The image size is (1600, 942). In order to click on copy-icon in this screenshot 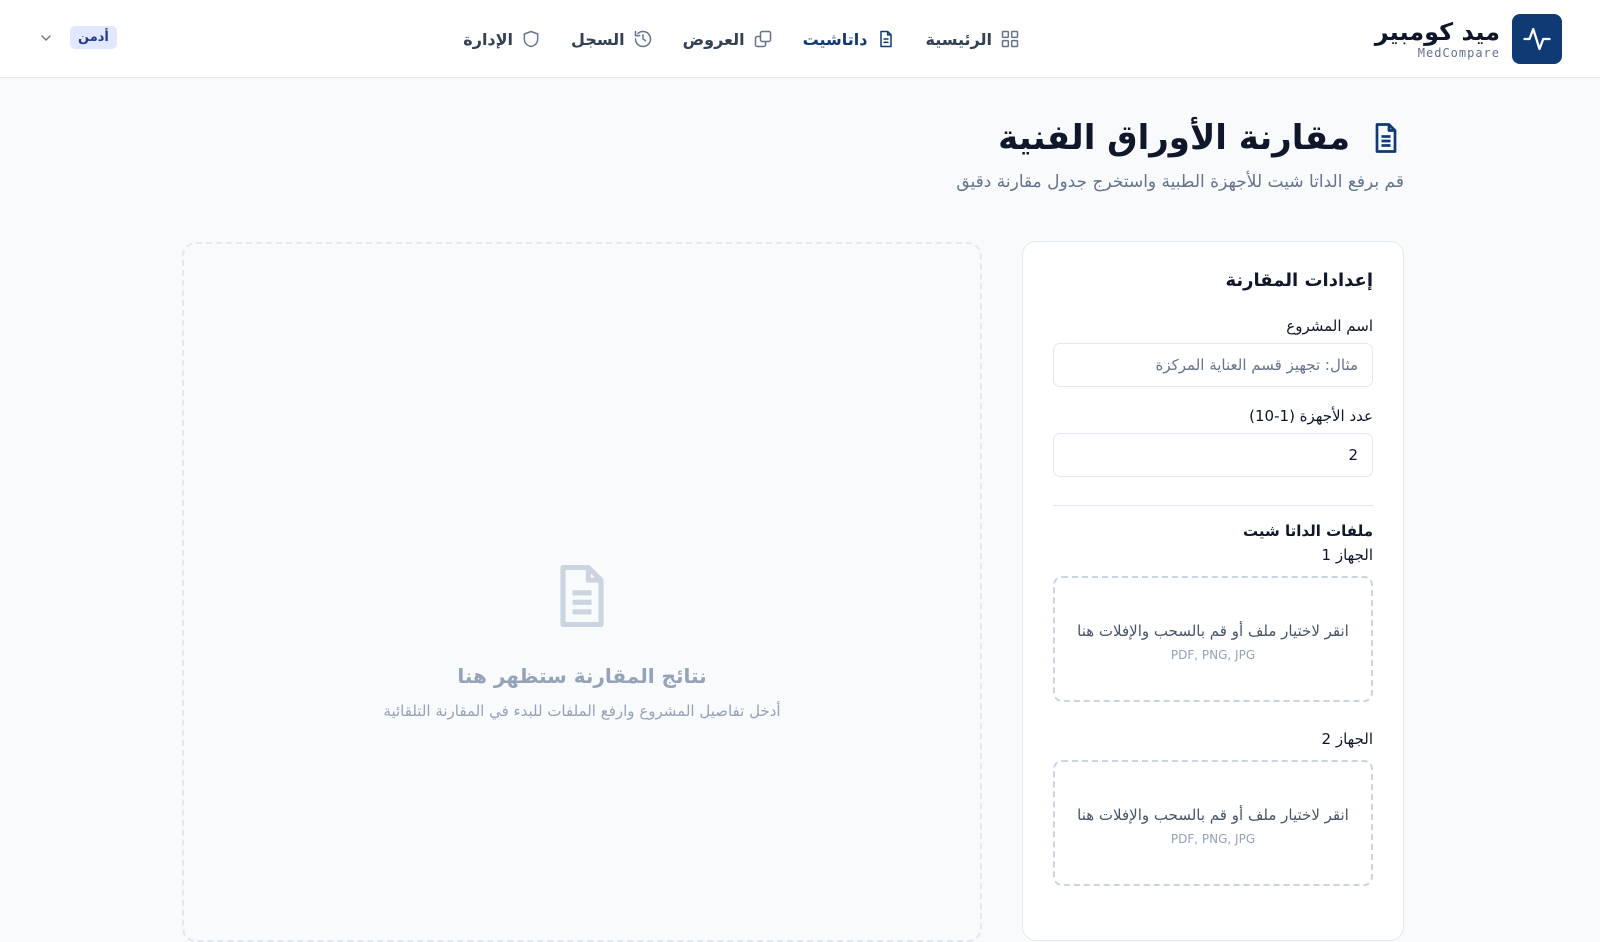, I will do `click(762, 39)`.